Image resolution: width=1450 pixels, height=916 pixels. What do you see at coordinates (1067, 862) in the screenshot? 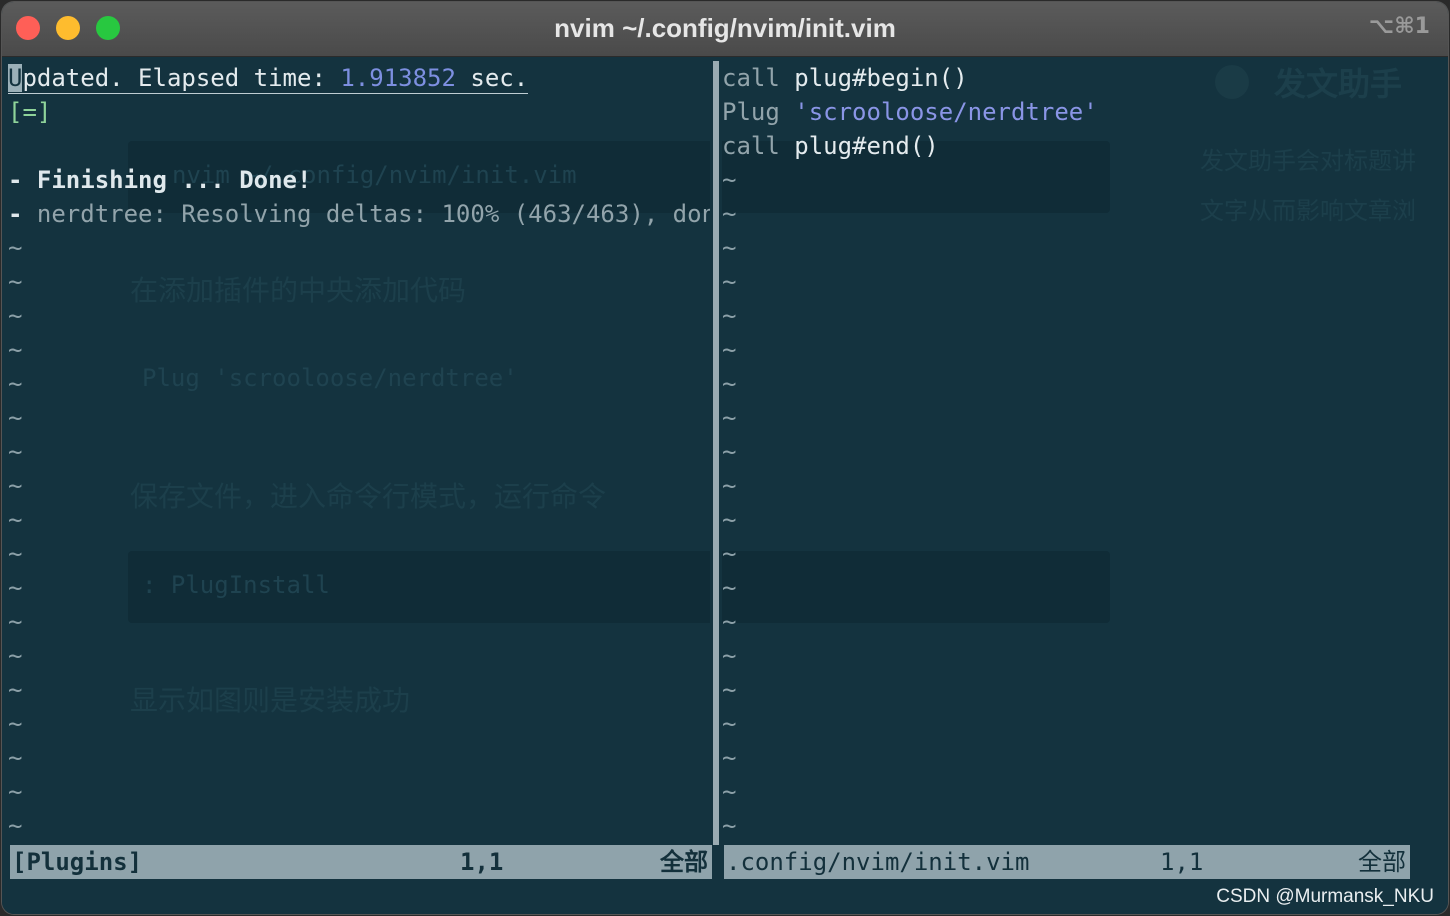
I see `status-line-init-vim: .config/nvim/init.vim 1,1 全部` at bounding box center [1067, 862].